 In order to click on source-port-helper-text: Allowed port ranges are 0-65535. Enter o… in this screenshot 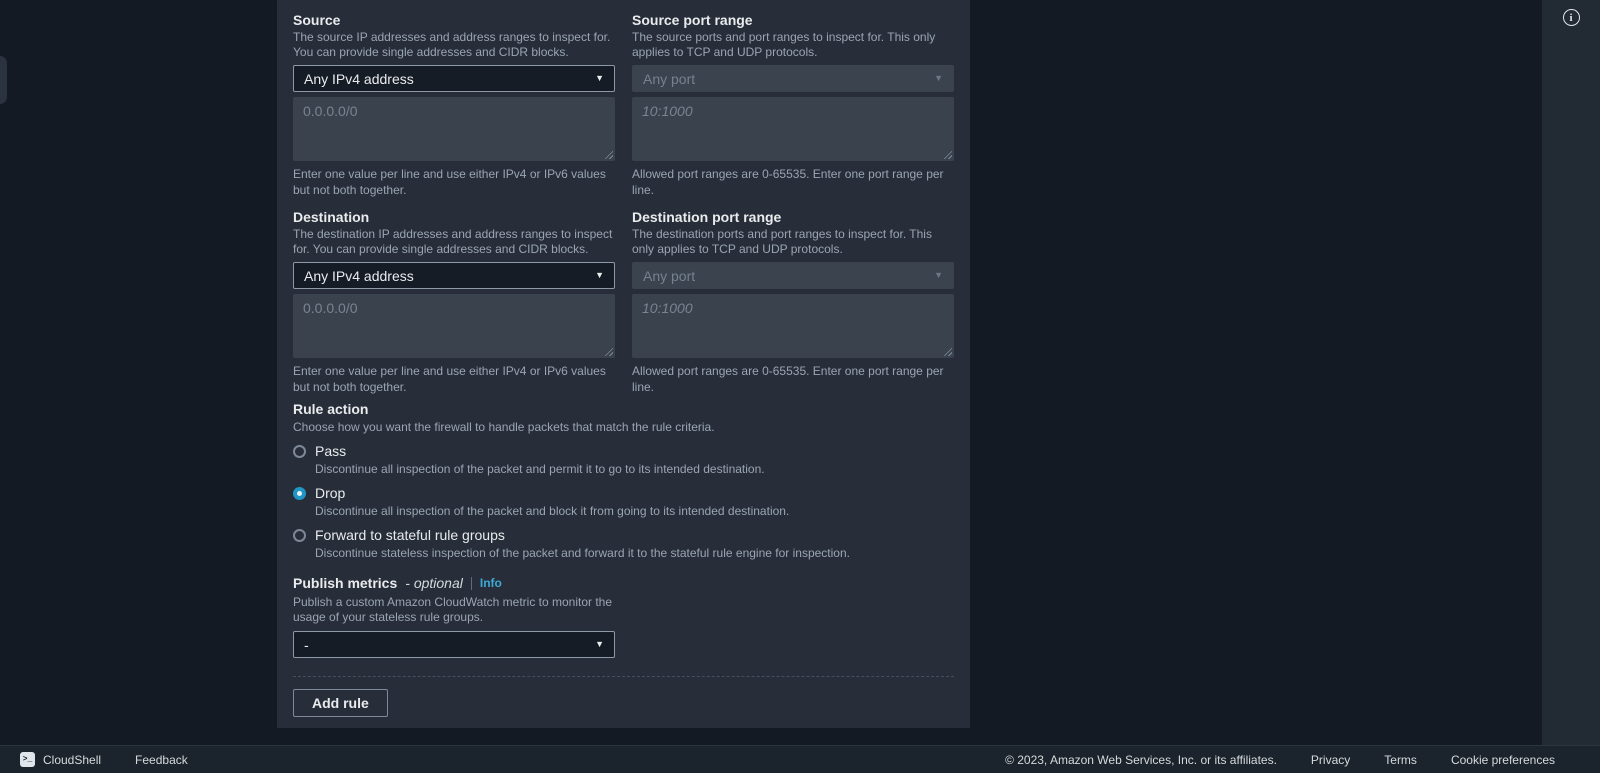, I will do `click(788, 182)`.